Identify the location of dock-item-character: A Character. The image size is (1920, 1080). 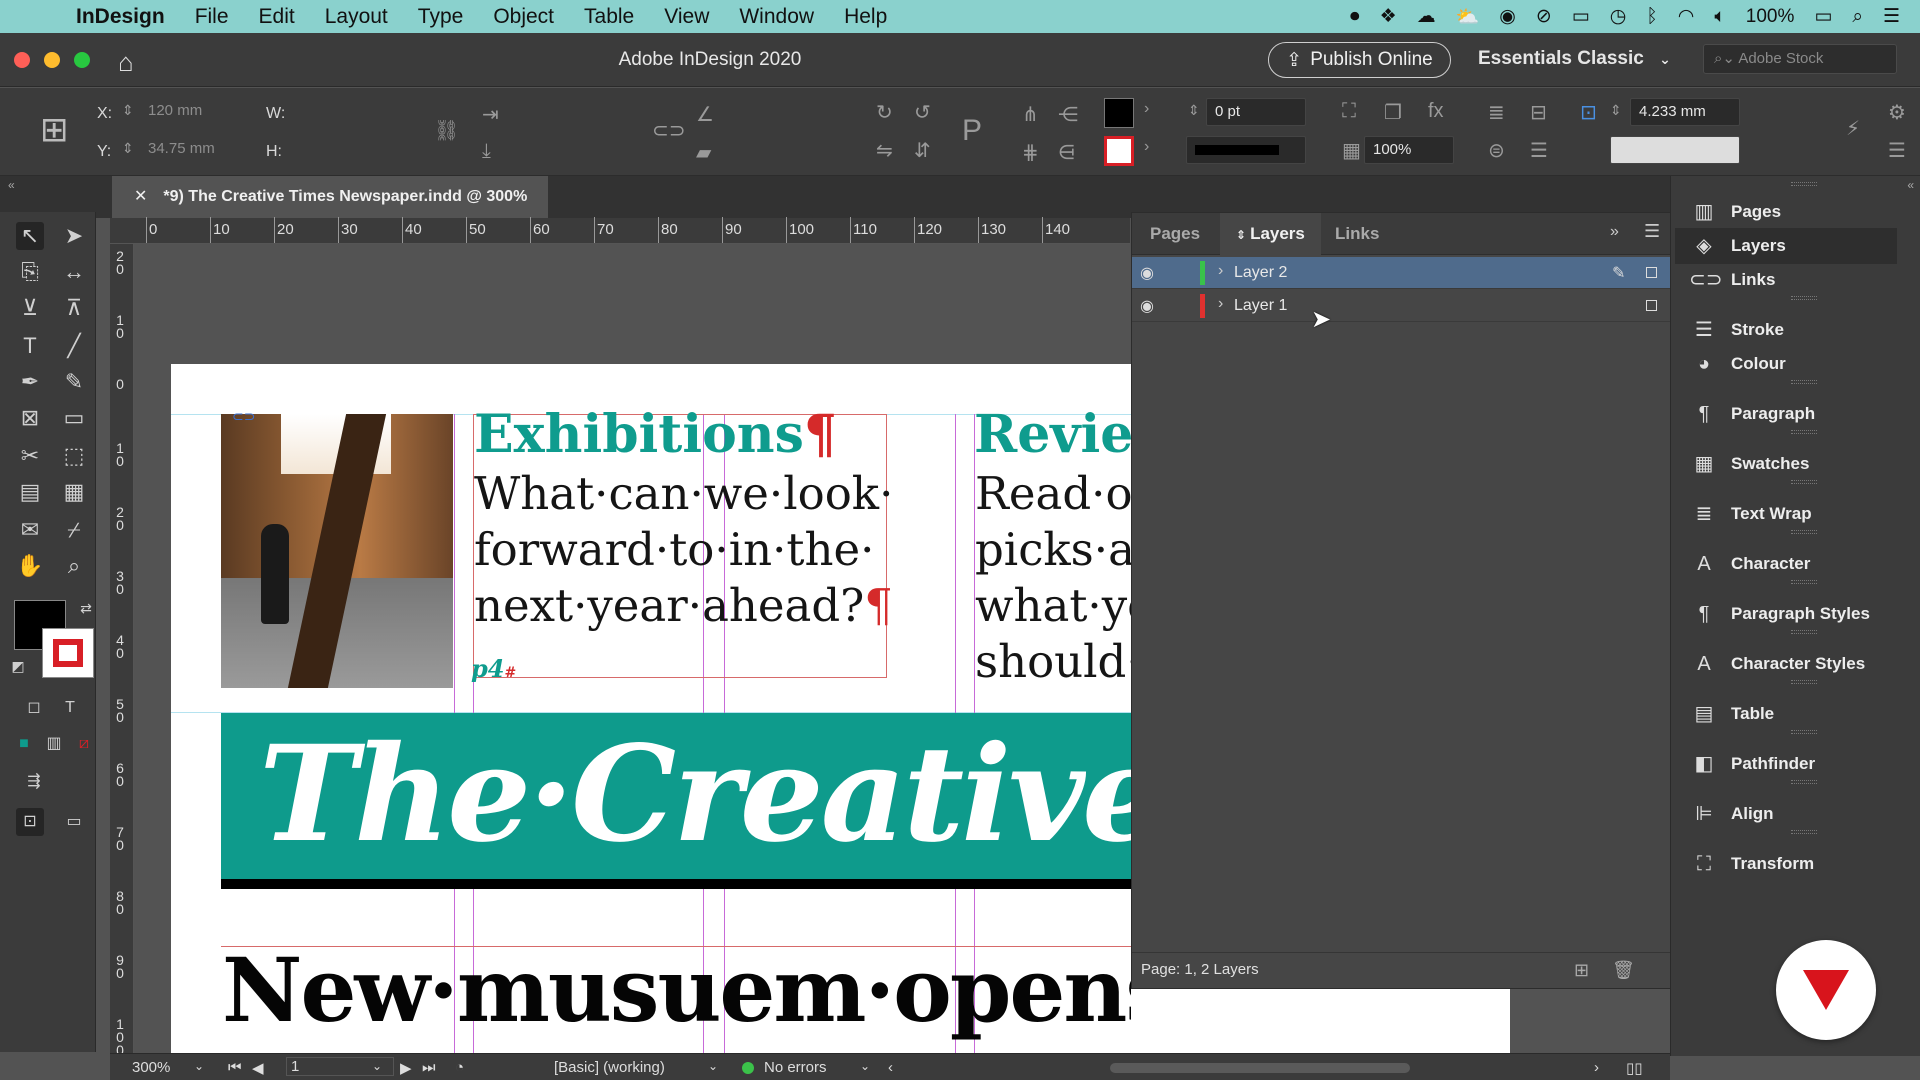
(1786, 564).